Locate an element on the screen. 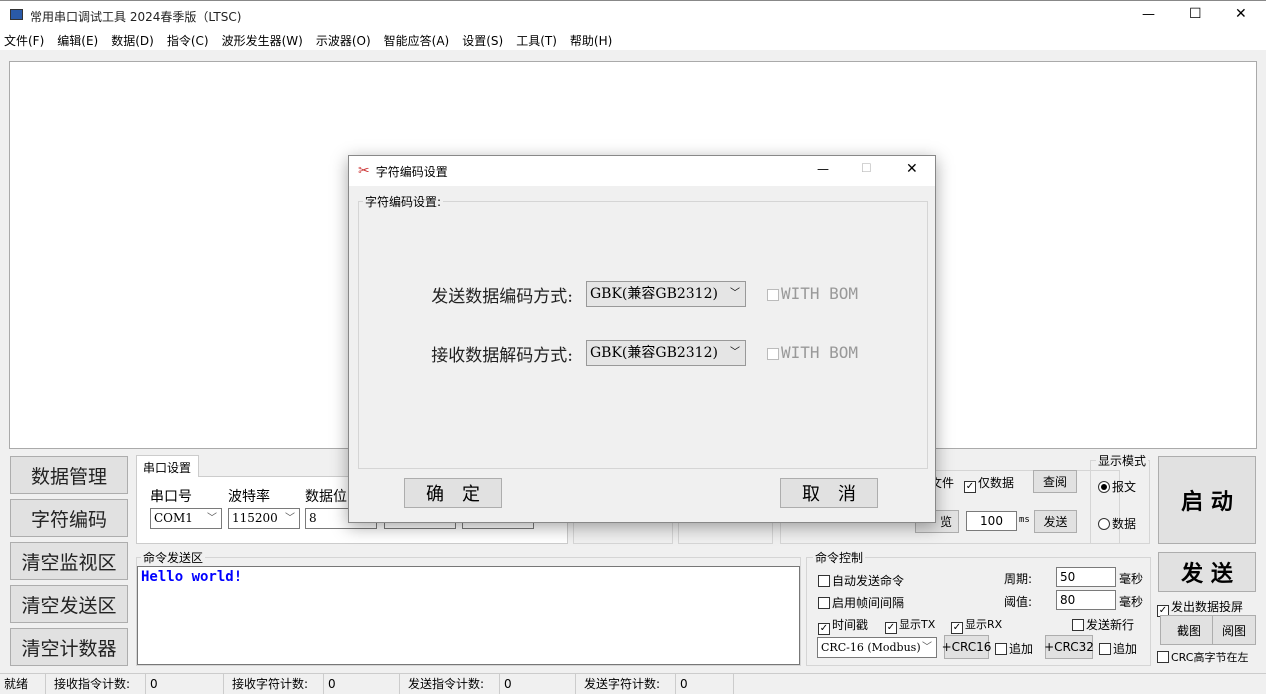 The height and width of the screenshot is (694, 1266). threshold-input: 80 is located at coordinates (1086, 600).